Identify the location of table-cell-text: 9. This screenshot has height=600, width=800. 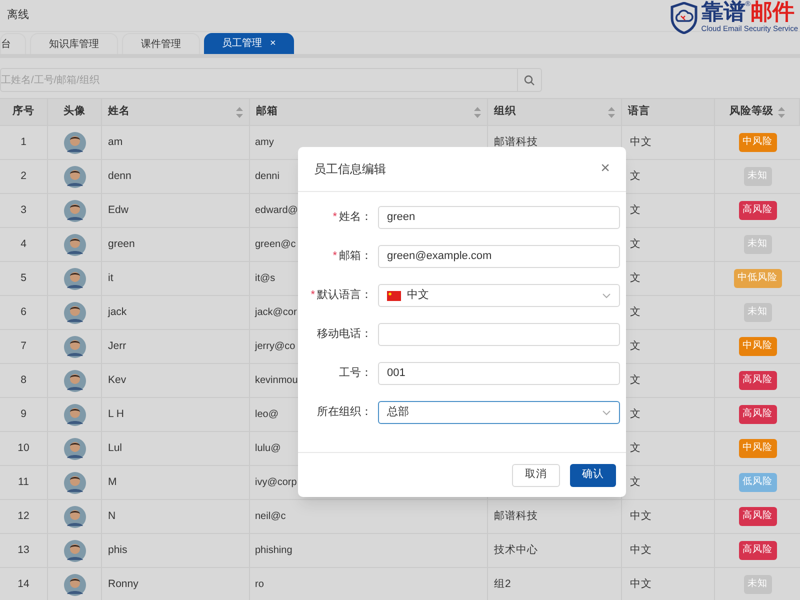
(23, 414).